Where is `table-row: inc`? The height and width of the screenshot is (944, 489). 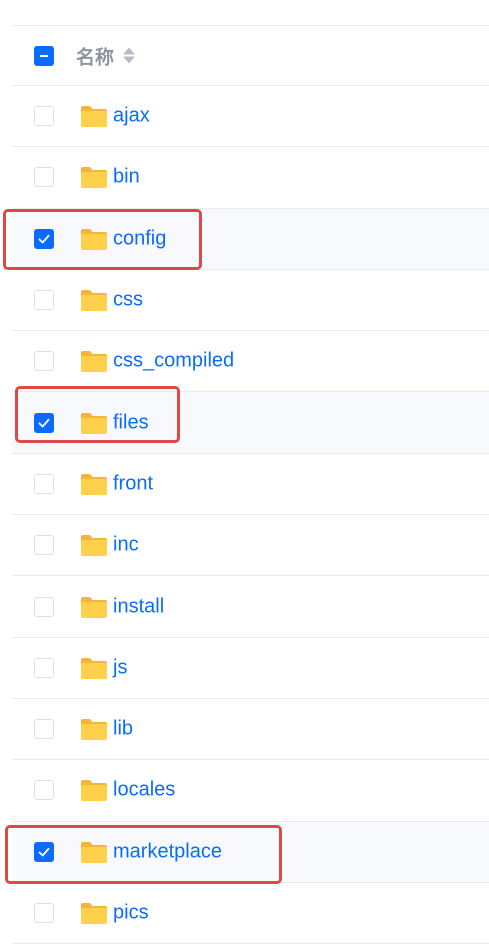
table-row: inc is located at coordinates (250, 546).